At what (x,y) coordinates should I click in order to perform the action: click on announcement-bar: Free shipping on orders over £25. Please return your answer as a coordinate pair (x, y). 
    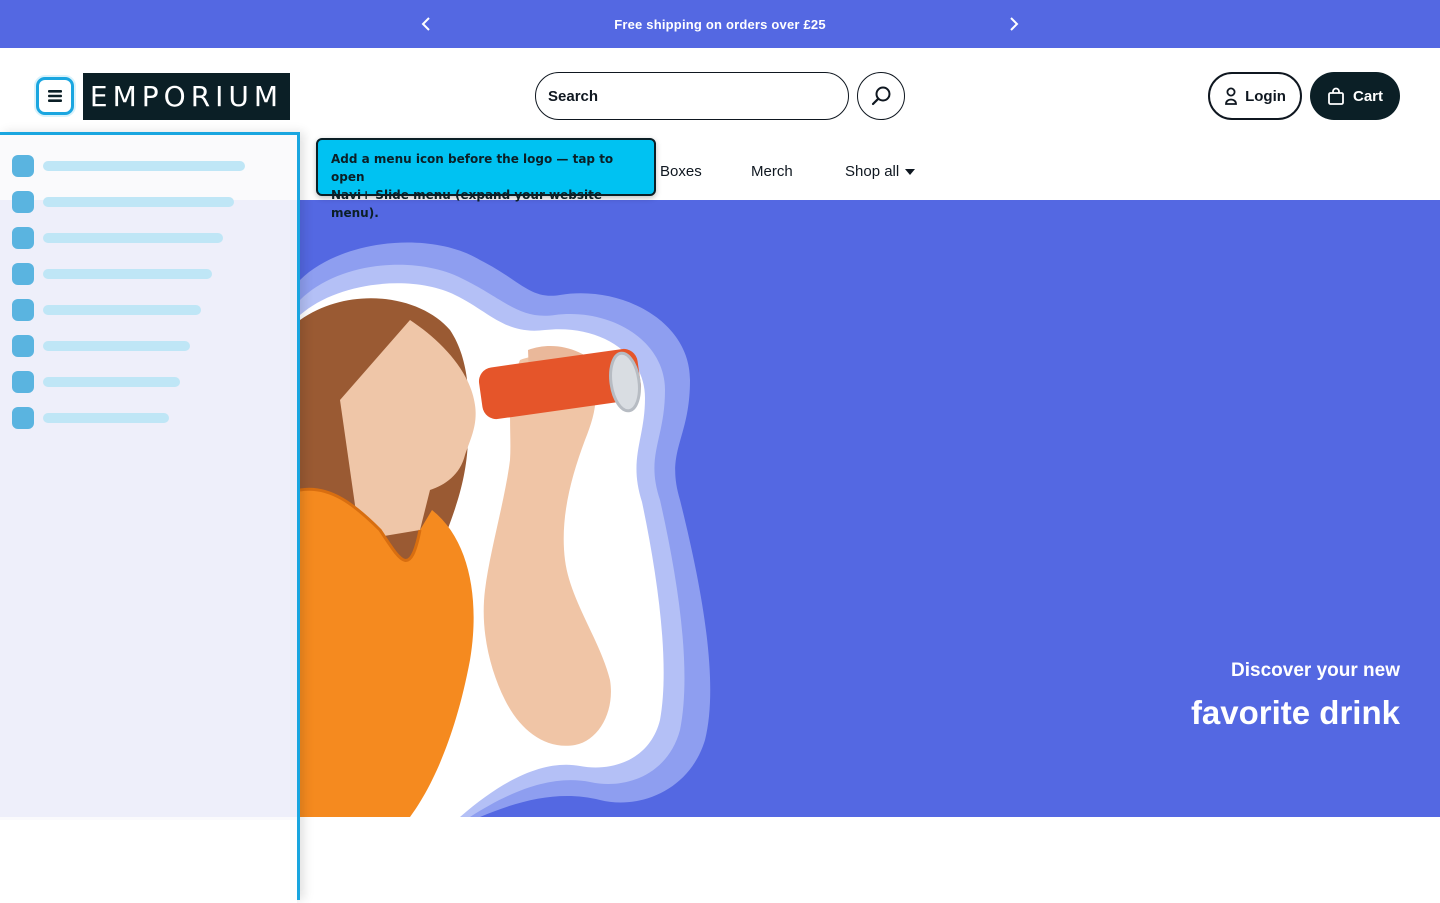
    Looking at the image, I should click on (720, 24).